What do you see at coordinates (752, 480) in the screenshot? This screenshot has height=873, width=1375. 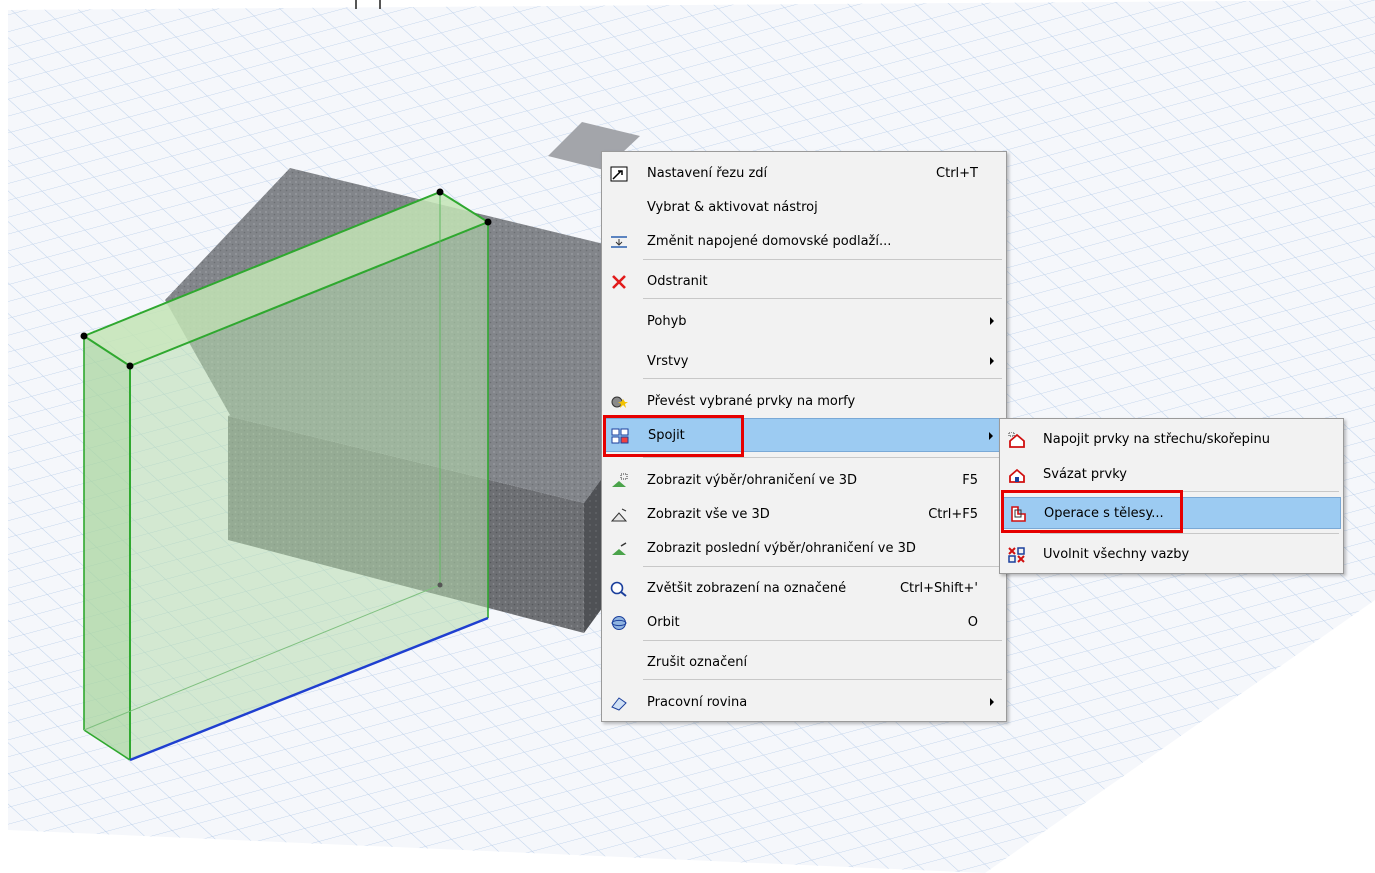 I see `menu-item-label: Zobrazit výběr/ohraničení ve 3D` at bounding box center [752, 480].